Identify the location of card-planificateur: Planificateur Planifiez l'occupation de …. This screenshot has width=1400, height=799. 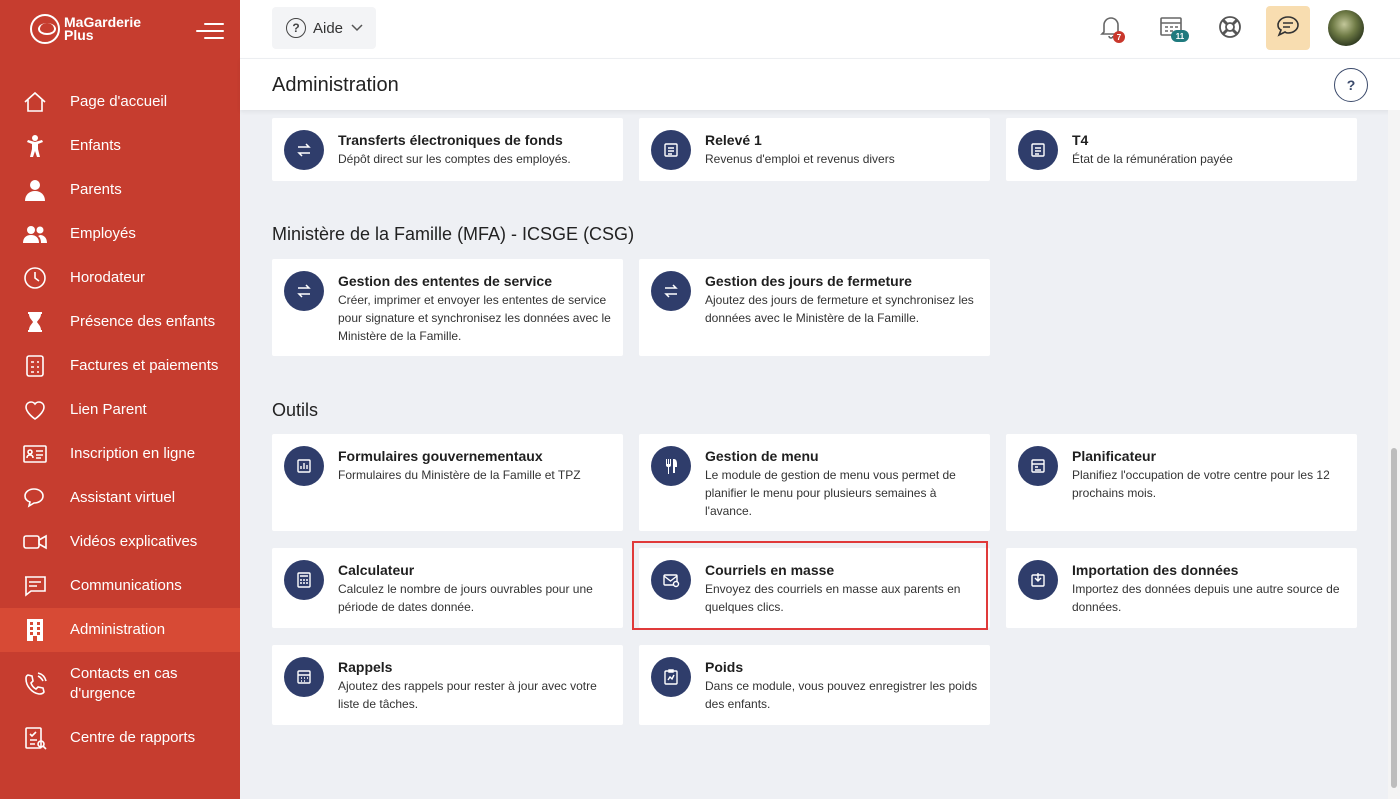
(1181, 482).